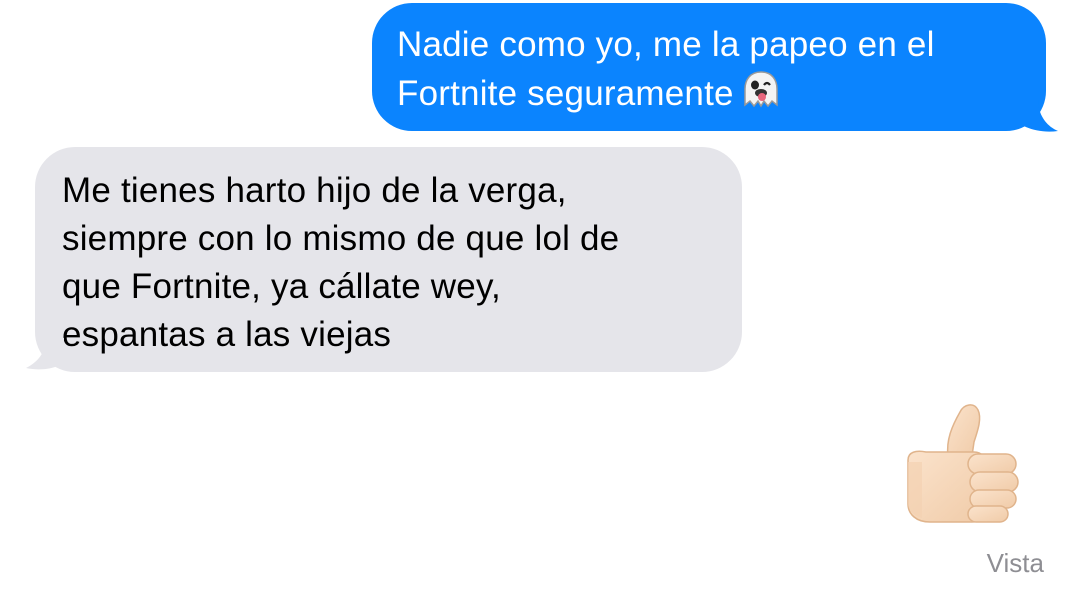 Image resolution: width=1080 pixels, height=601 pixels. I want to click on message-line: Me tienes harto hijo de la verga,, so click(314, 190).